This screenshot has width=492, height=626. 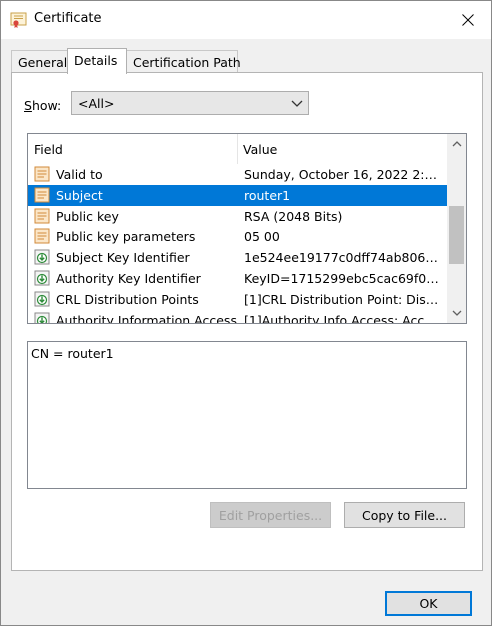 What do you see at coordinates (96, 103) in the screenshot?
I see `show-selected-value: <All>` at bounding box center [96, 103].